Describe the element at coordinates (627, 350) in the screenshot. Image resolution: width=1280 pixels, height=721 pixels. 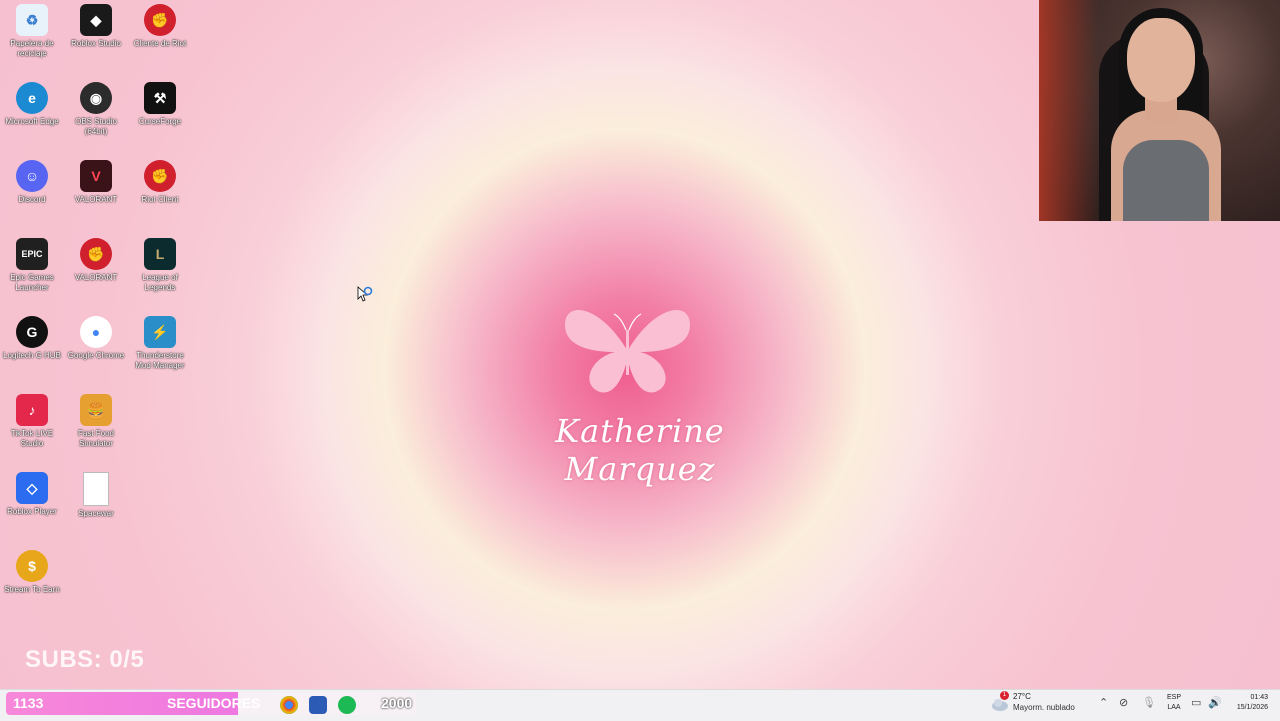
I see `butterfly-icon` at that location.